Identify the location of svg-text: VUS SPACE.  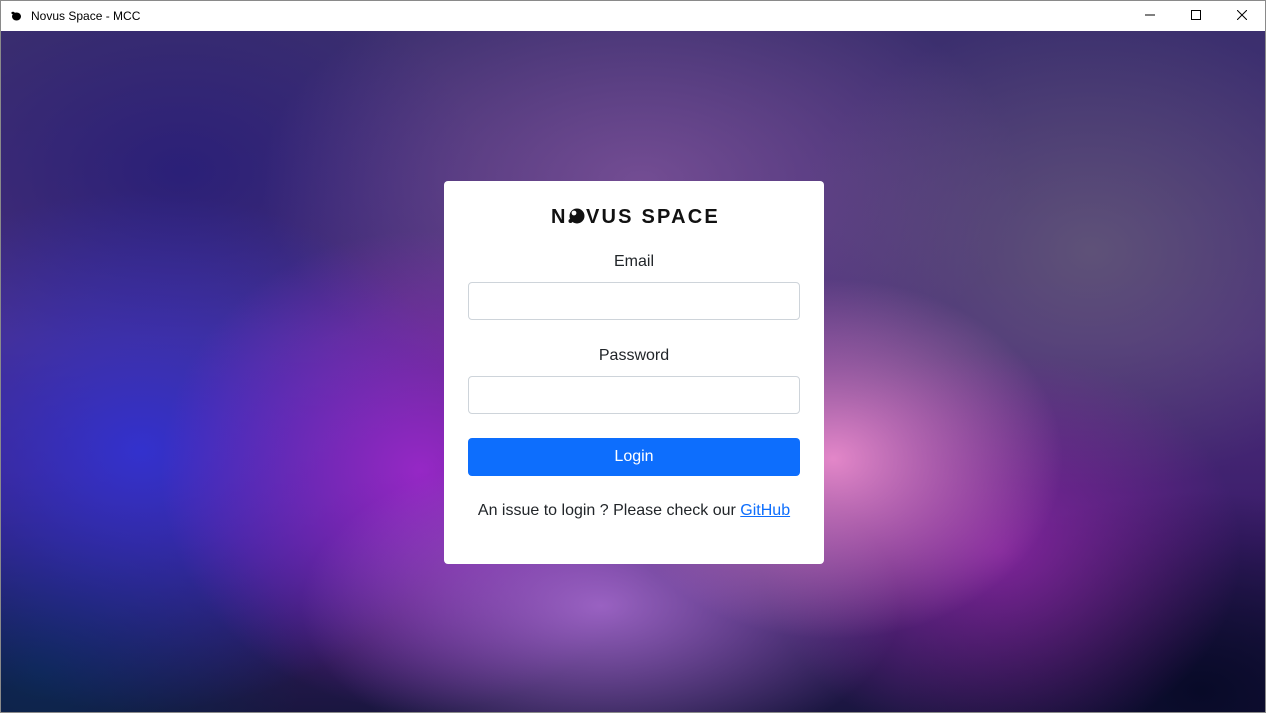
(651, 217).